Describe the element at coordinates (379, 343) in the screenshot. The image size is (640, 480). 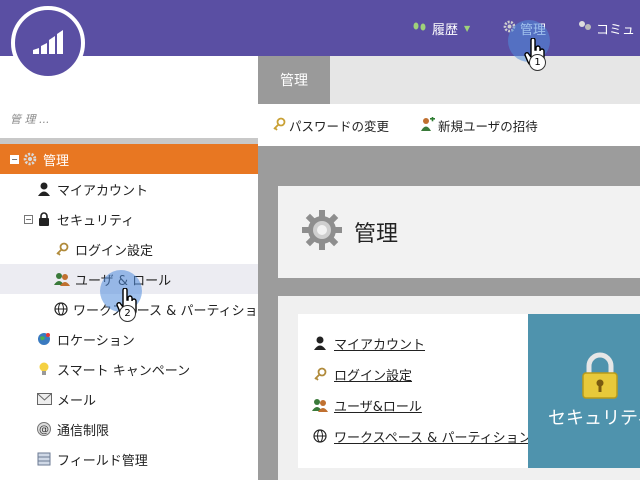
I see `link-label: マイアカウント` at that location.